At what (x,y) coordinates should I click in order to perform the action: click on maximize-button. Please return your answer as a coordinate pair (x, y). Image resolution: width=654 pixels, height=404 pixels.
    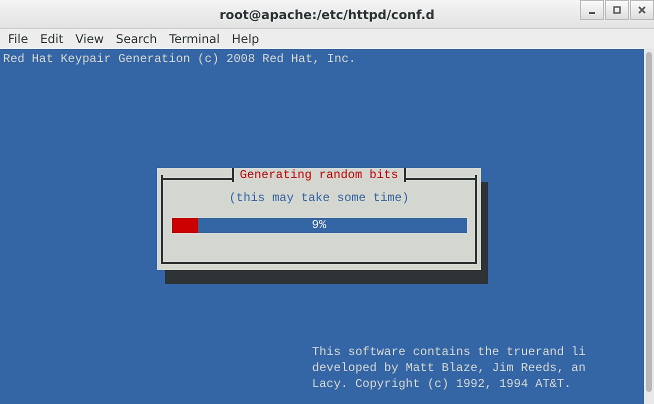
    Looking at the image, I should click on (617, 10).